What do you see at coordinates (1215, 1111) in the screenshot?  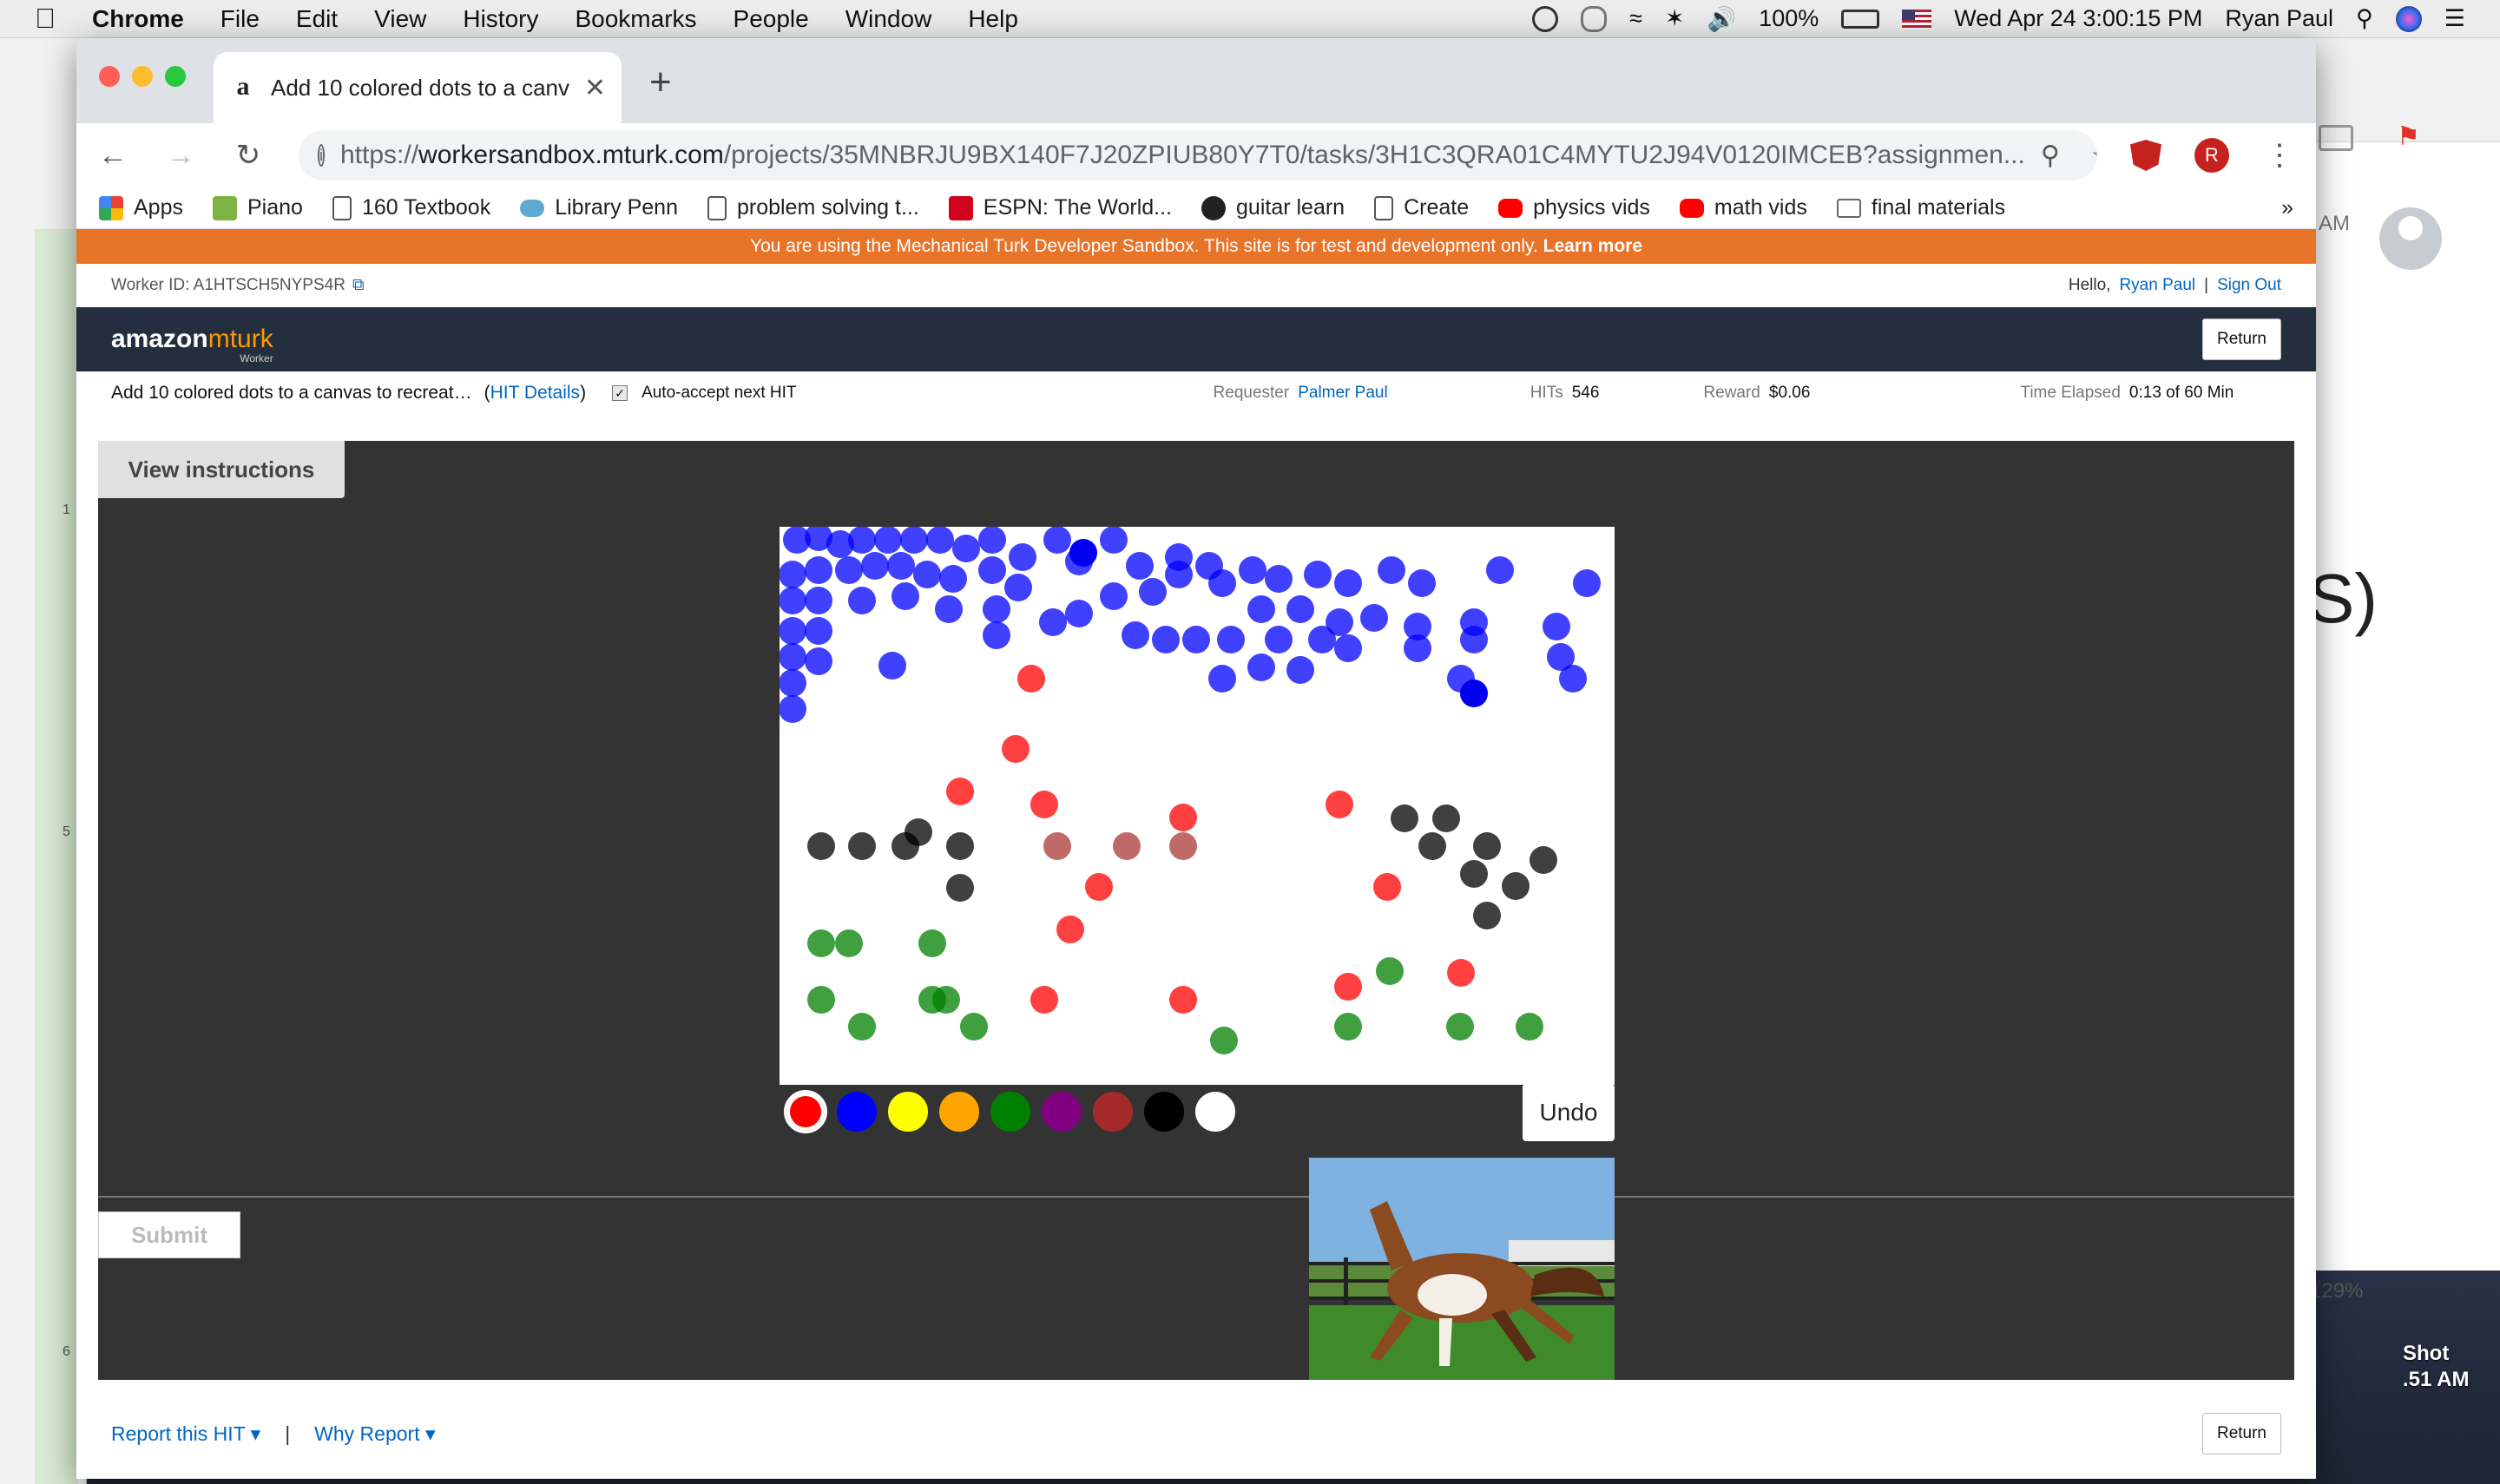 I see `swatch-white` at bounding box center [1215, 1111].